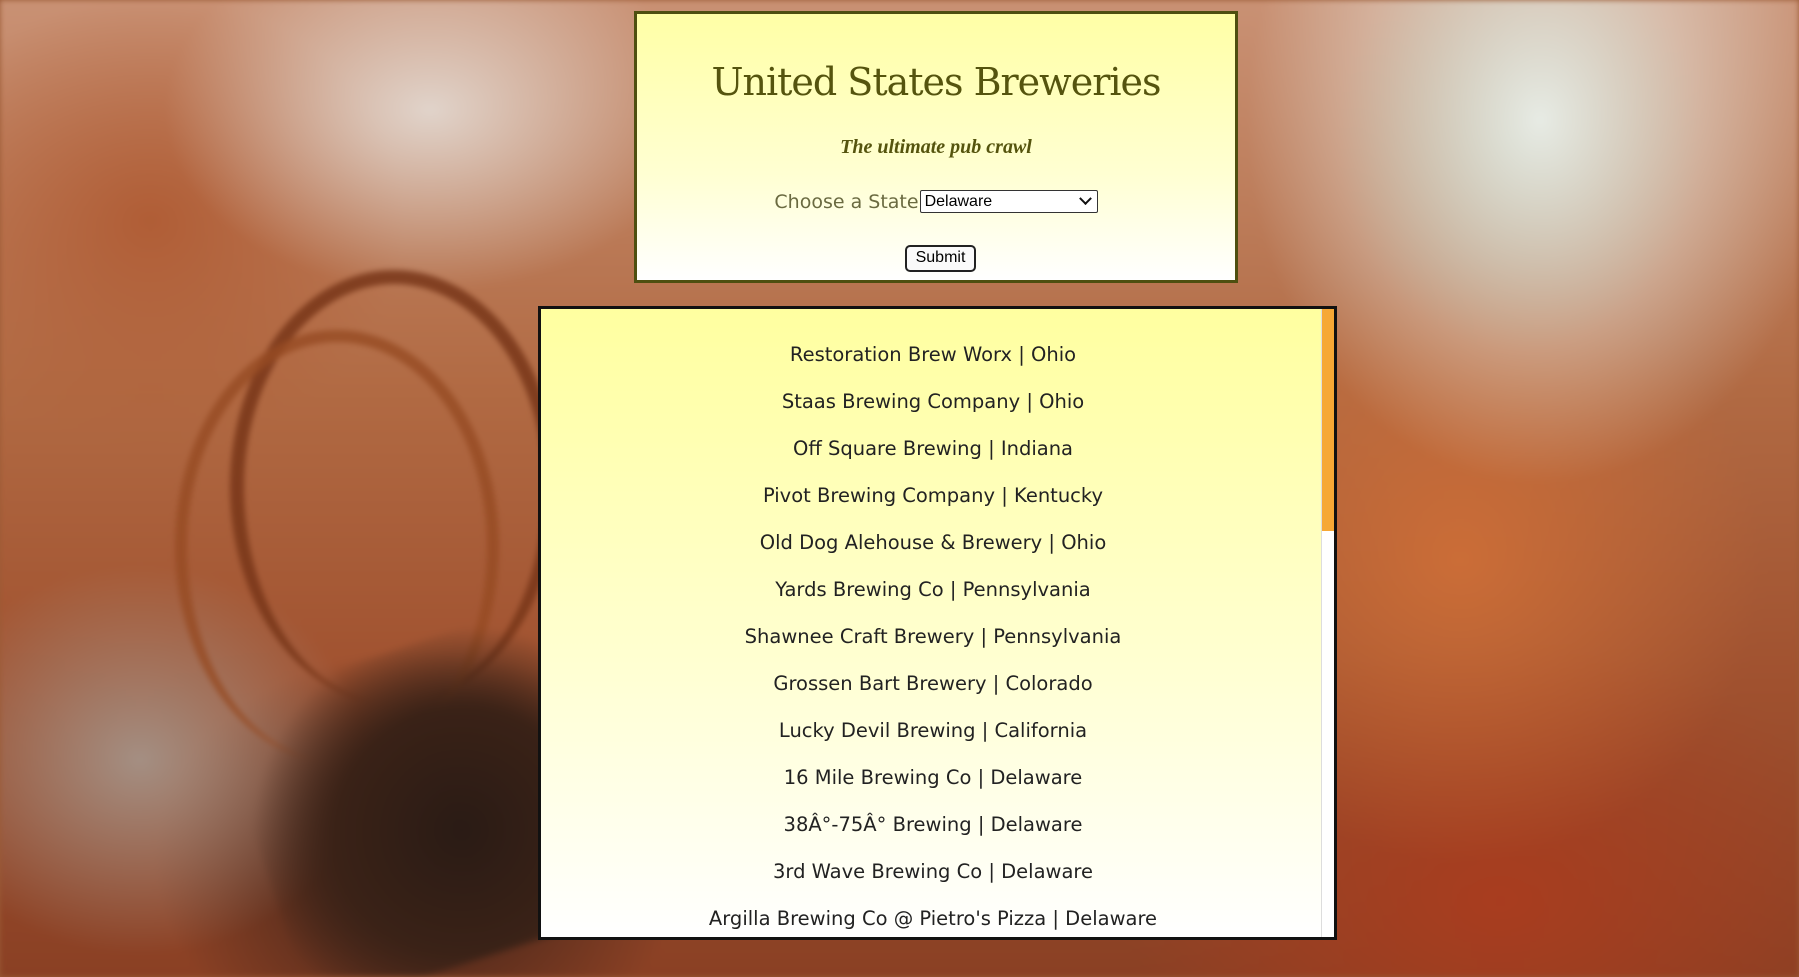 The width and height of the screenshot is (1799, 977). Describe the element at coordinates (1328, 420) in the screenshot. I see `scrollbar-thumb` at that location.